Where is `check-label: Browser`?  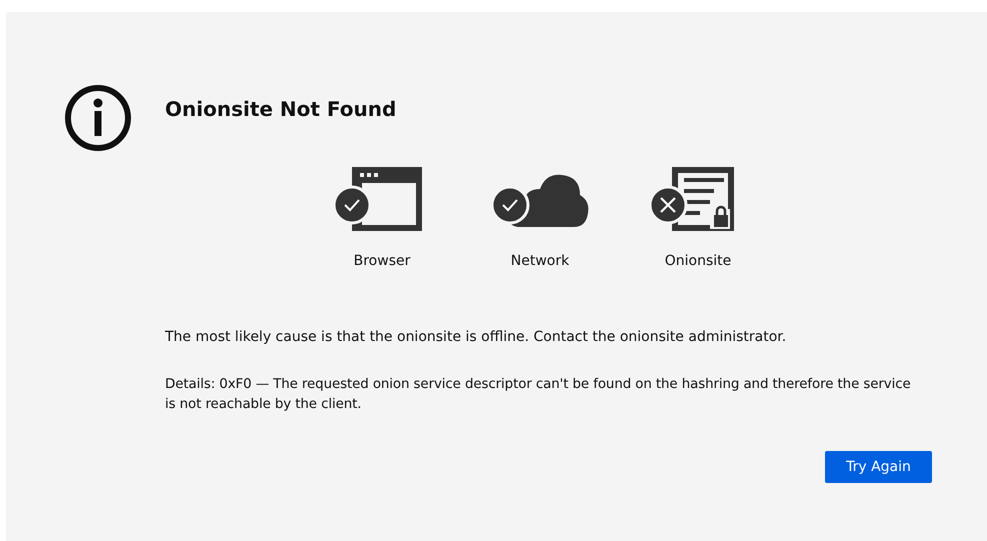
check-label: Browser is located at coordinates (382, 261).